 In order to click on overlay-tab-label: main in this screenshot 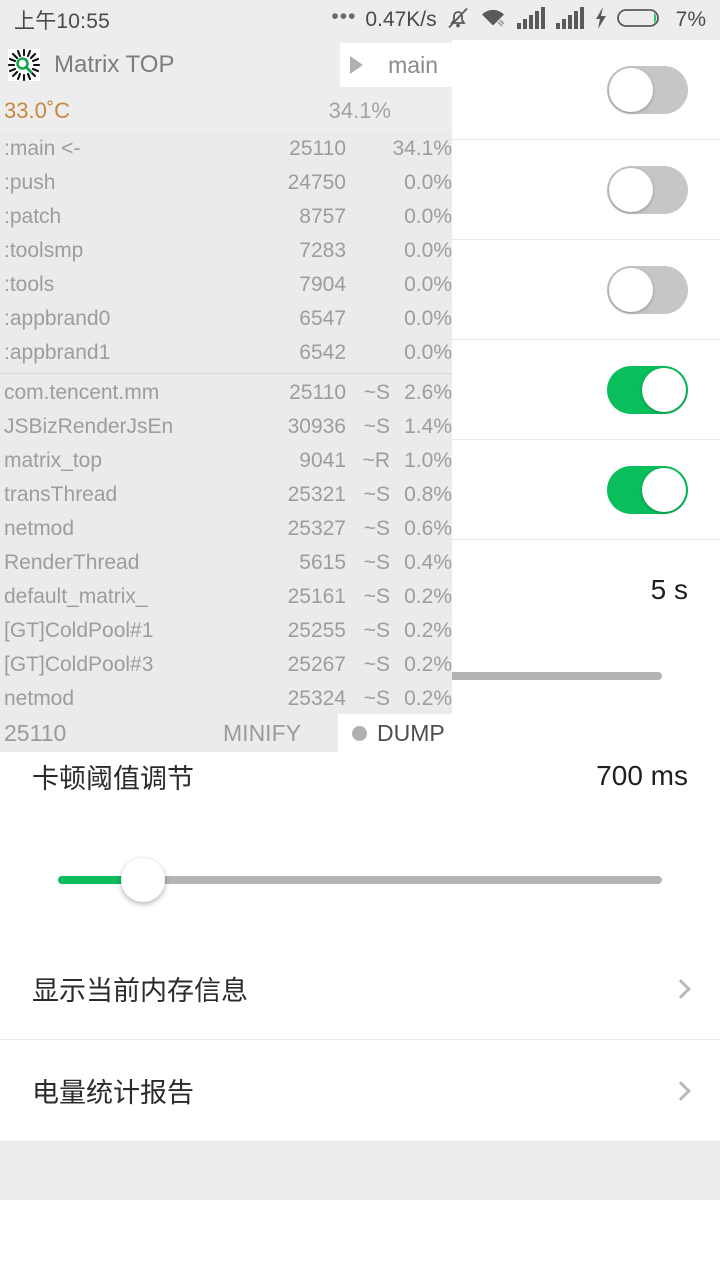, I will do `click(413, 64)`.